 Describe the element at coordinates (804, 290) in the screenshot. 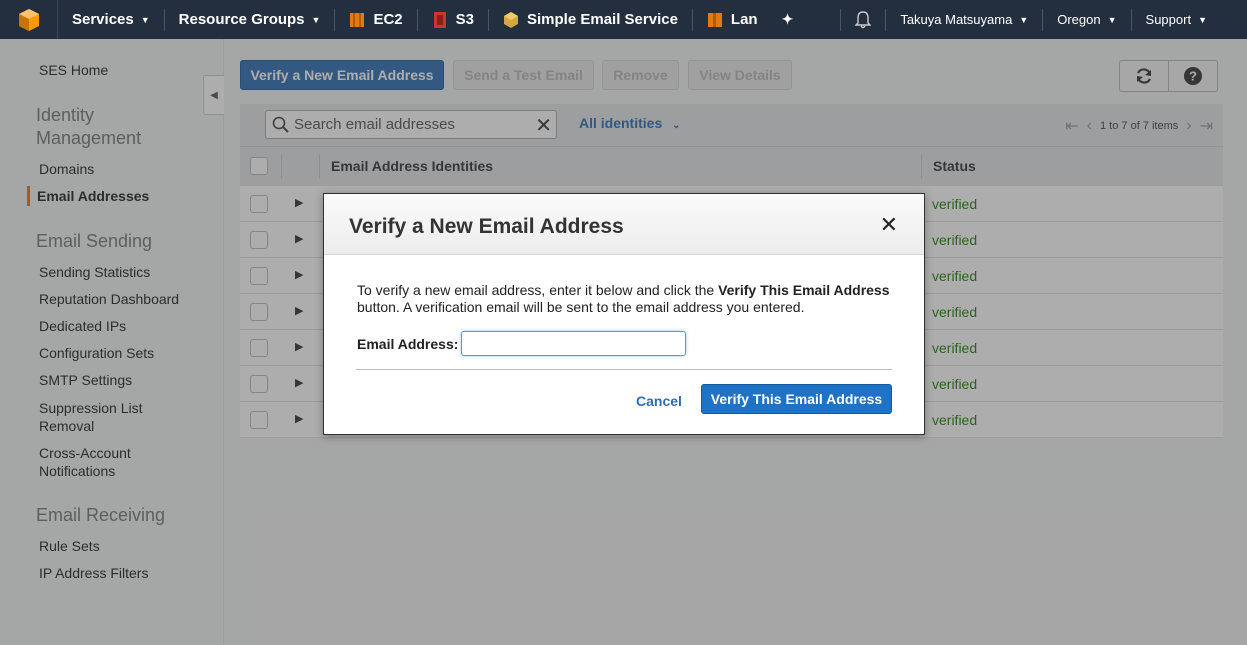

I see `dialog-description-bold: Verify This Email Address` at that location.